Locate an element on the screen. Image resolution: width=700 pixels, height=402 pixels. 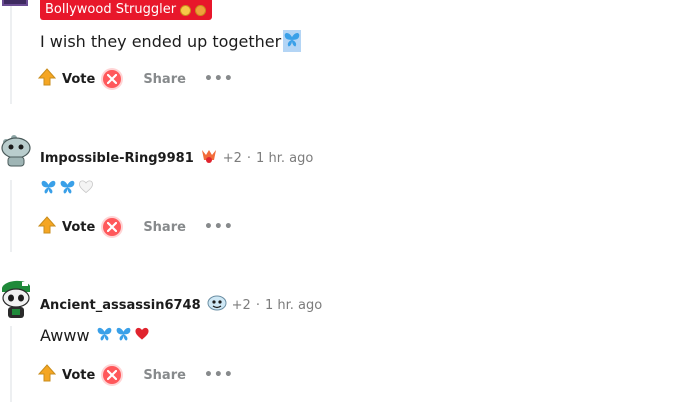
comment-body: I wish they ended up together is located at coordinates (171, 41).